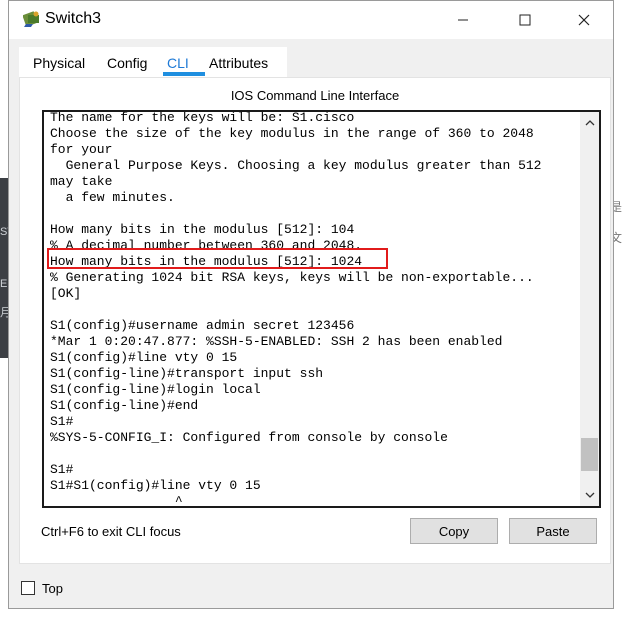 This screenshot has height=617, width=622. I want to click on scroll-thumb, so click(589, 454).